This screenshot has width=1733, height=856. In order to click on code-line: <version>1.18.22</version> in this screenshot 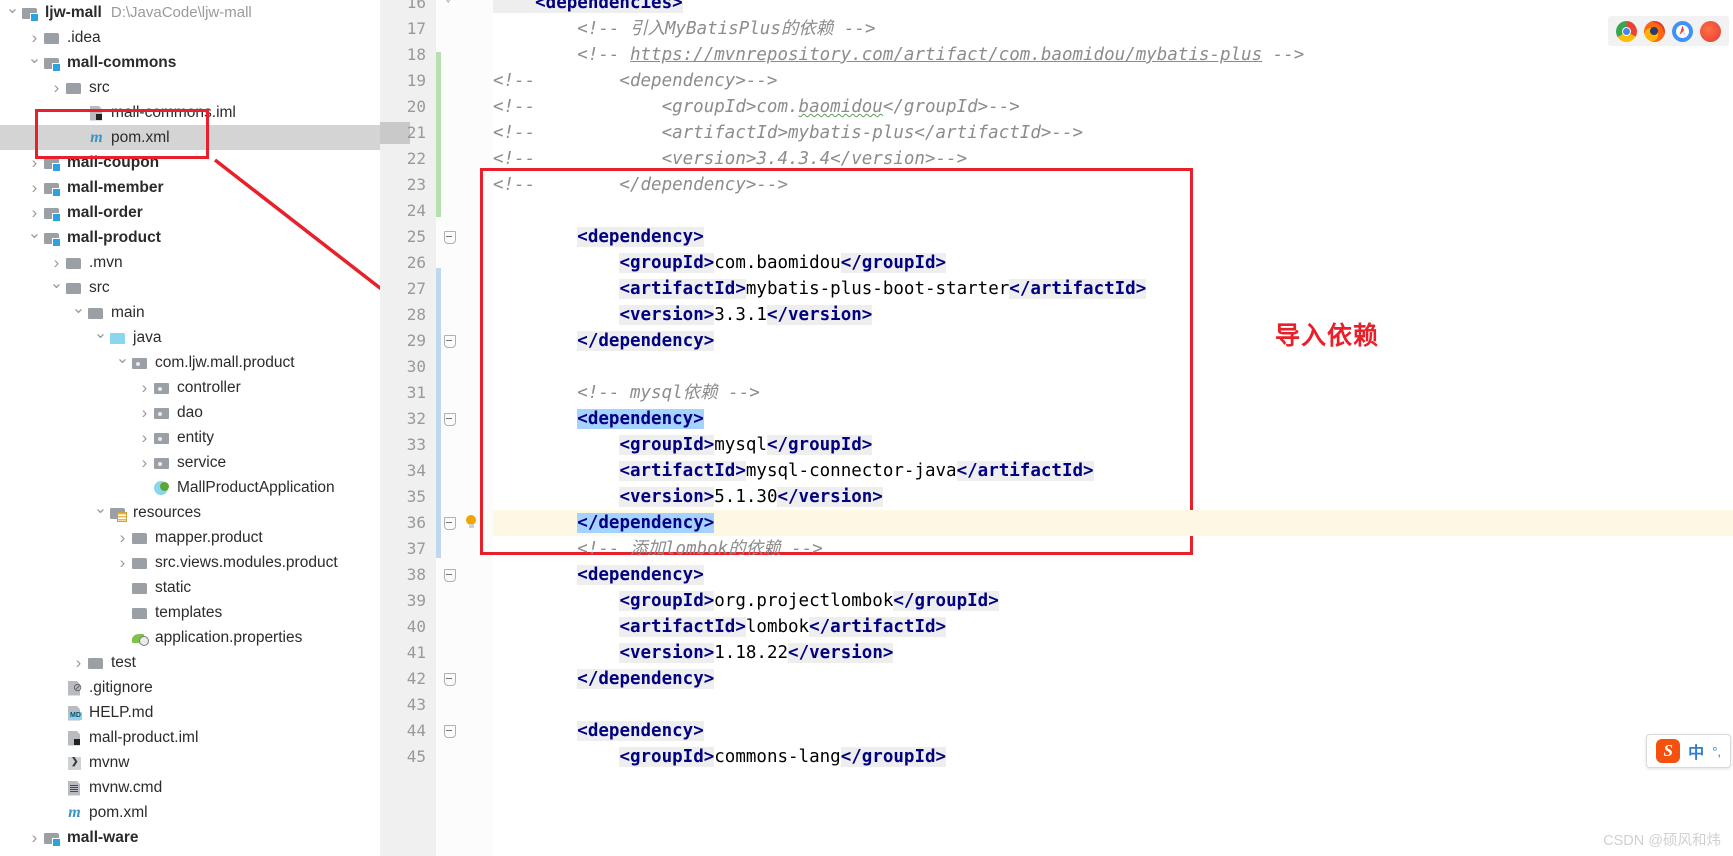, I will do `click(1113, 653)`.